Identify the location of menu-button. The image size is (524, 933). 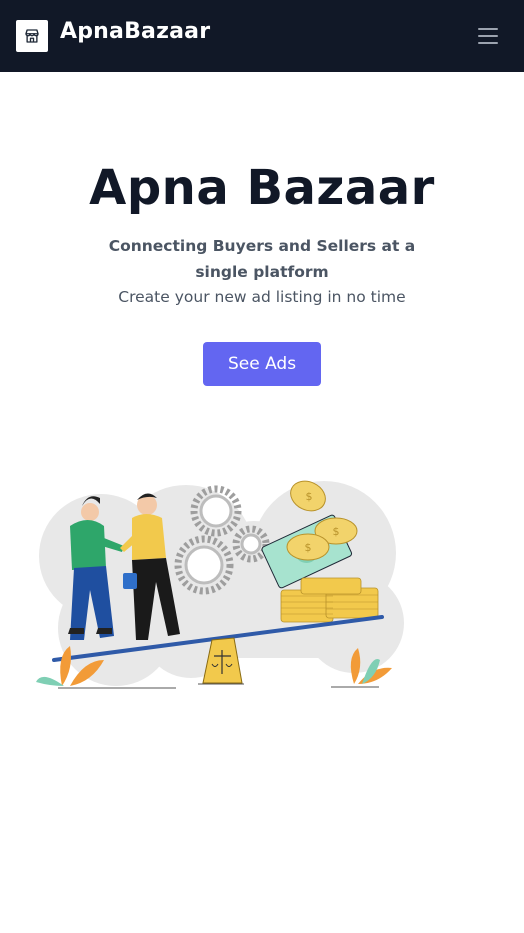
(488, 36).